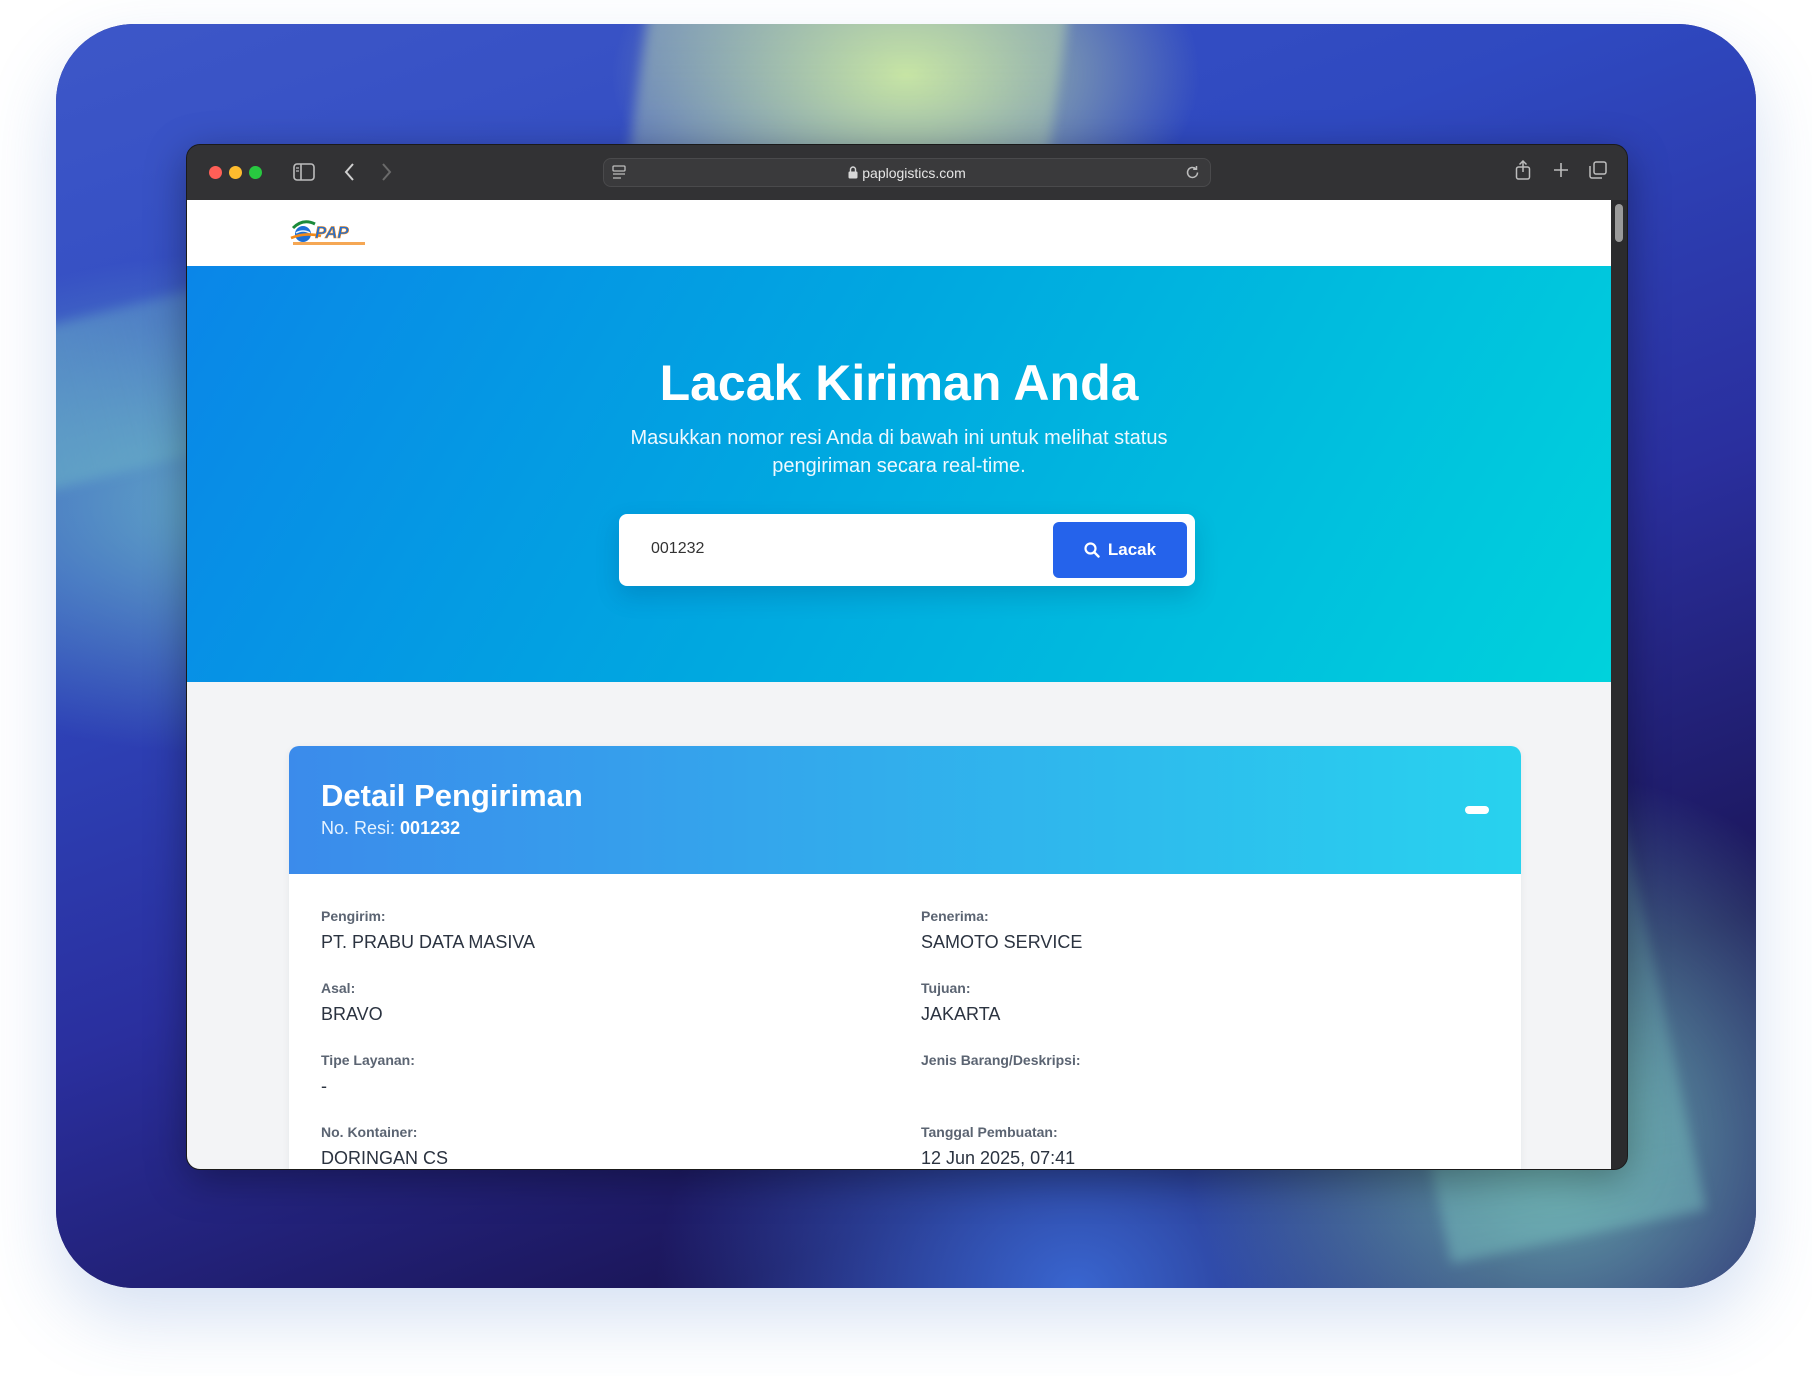 Image resolution: width=1812 pixels, height=1376 pixels. I want to click on shipment-detail-title: Detail Pengiriman, so click(452, 795).